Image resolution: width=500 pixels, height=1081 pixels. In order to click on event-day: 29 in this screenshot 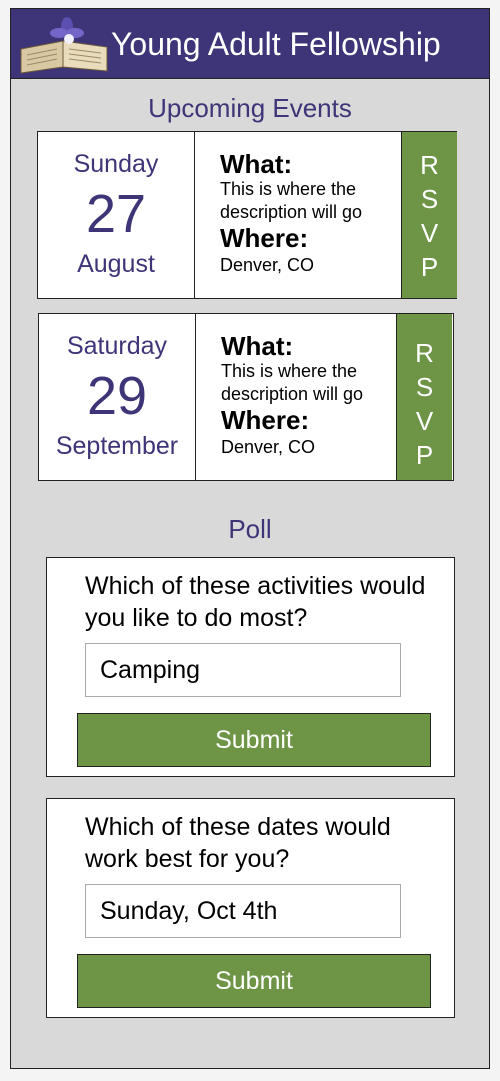, I will do `click(117, 396)`.